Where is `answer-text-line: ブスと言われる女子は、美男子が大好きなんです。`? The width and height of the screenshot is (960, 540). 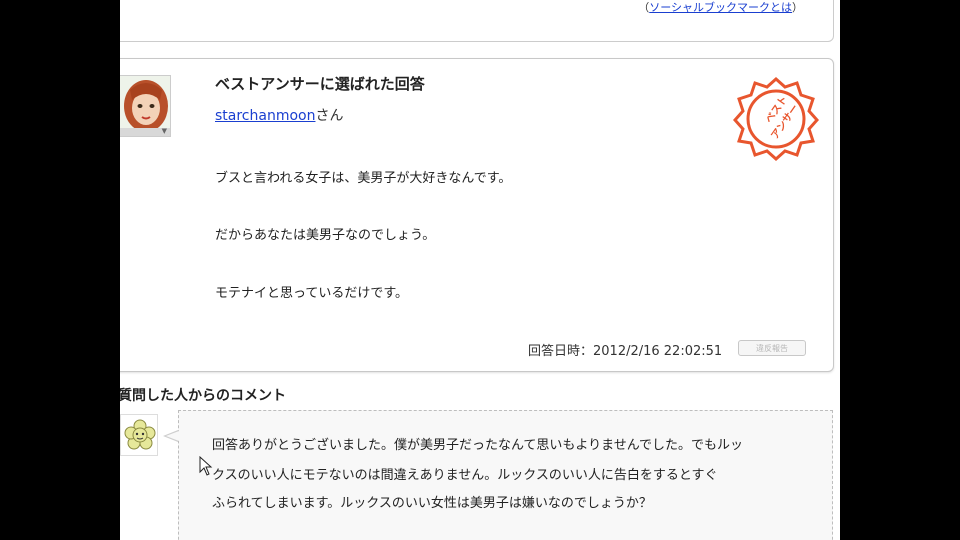 answer-text-line: ブスと言われる女子は、美男子が大好きなんです。 is located at coordinates (363, 178).